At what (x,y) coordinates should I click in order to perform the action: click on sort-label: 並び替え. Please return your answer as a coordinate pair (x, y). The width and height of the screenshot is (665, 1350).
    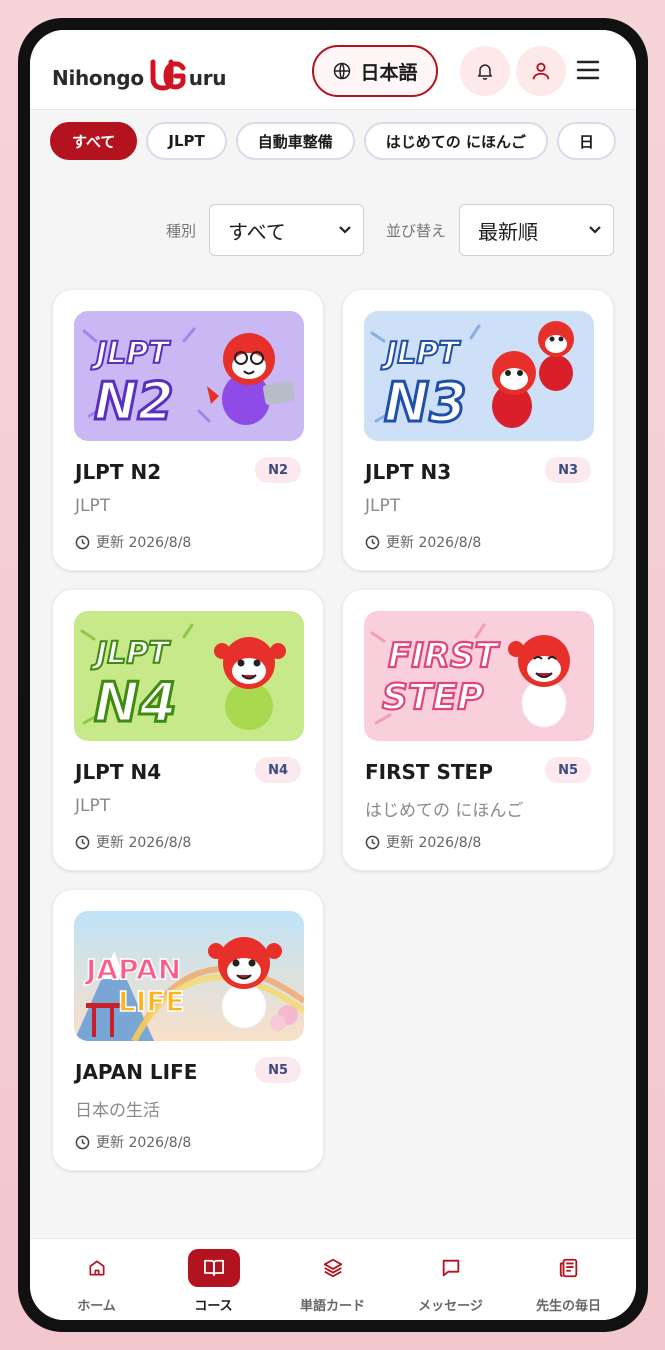
    Looking at the image, I should click on (416, 231).